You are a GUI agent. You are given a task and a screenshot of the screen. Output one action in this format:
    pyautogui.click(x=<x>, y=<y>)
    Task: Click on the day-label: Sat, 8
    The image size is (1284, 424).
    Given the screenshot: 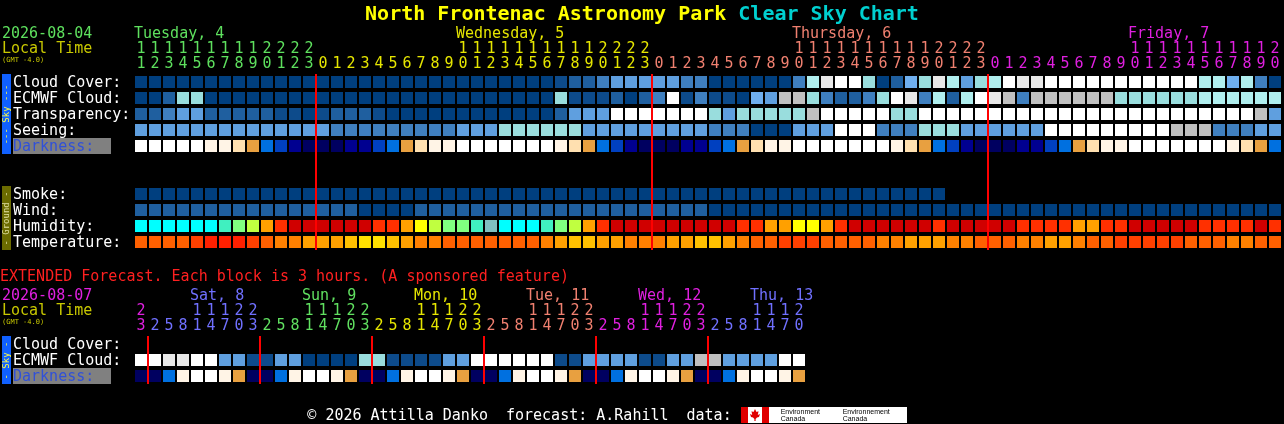 What is the action you would take?
    pyautogui.click(x=217, y=295)
    